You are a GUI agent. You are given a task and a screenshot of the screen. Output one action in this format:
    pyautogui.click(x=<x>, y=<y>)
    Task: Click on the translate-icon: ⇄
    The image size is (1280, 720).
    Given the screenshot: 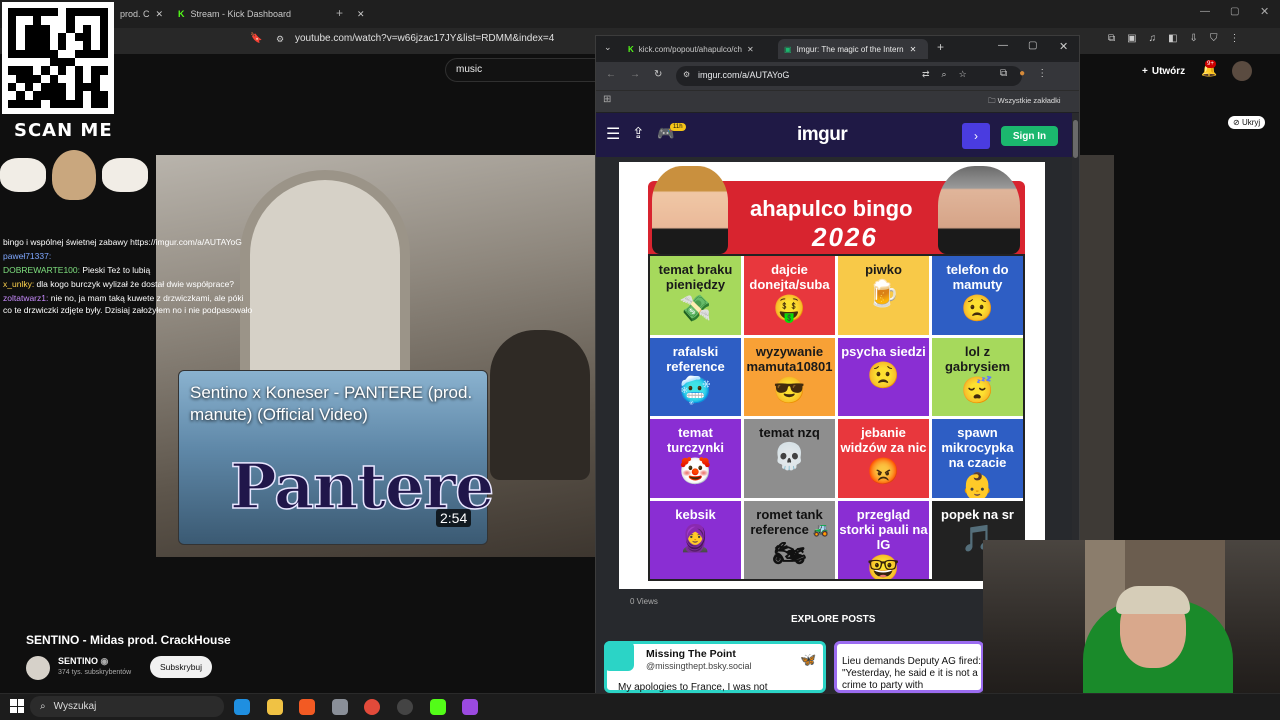 What is the action you would take?
    pyautogui.click(x=926, y=74)
    